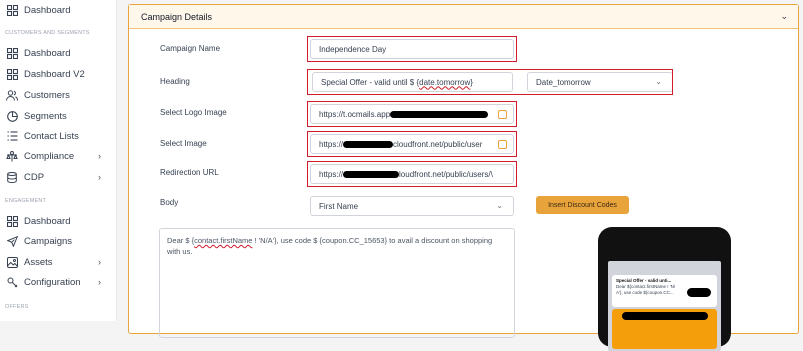 The image size is (803, 351). What do you see at coordinates (49, 156) in the screenshot?
I see `sidebar-item-label: Compliance` at bounding box center [49, 156].